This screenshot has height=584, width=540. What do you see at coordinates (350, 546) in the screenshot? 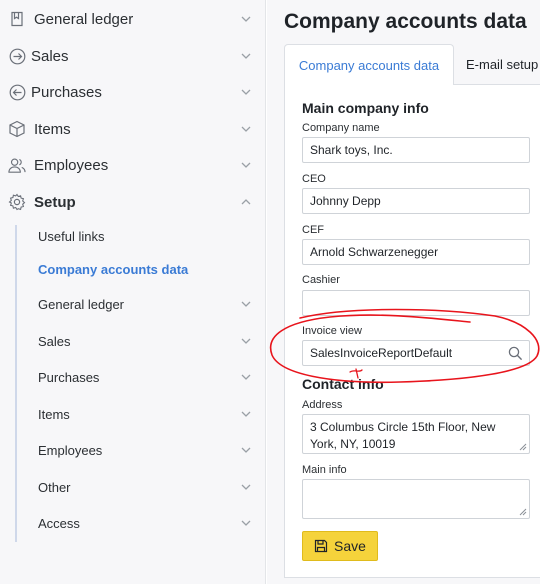
I see `save-button-label: Save` at bounding box center [350, 546].